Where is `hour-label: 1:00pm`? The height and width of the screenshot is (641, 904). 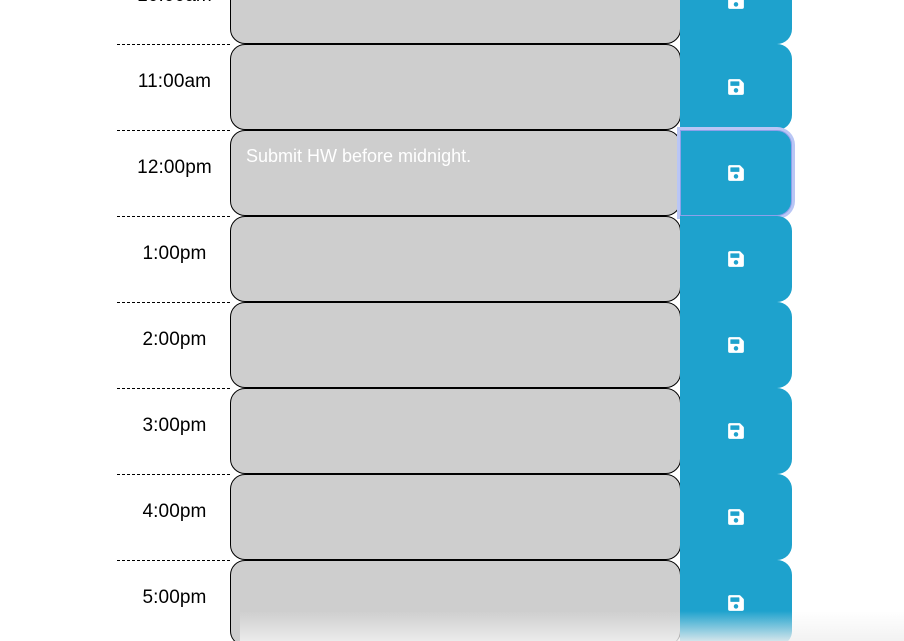 hour-label: 1:00pm is located at coordinates (173, 259).